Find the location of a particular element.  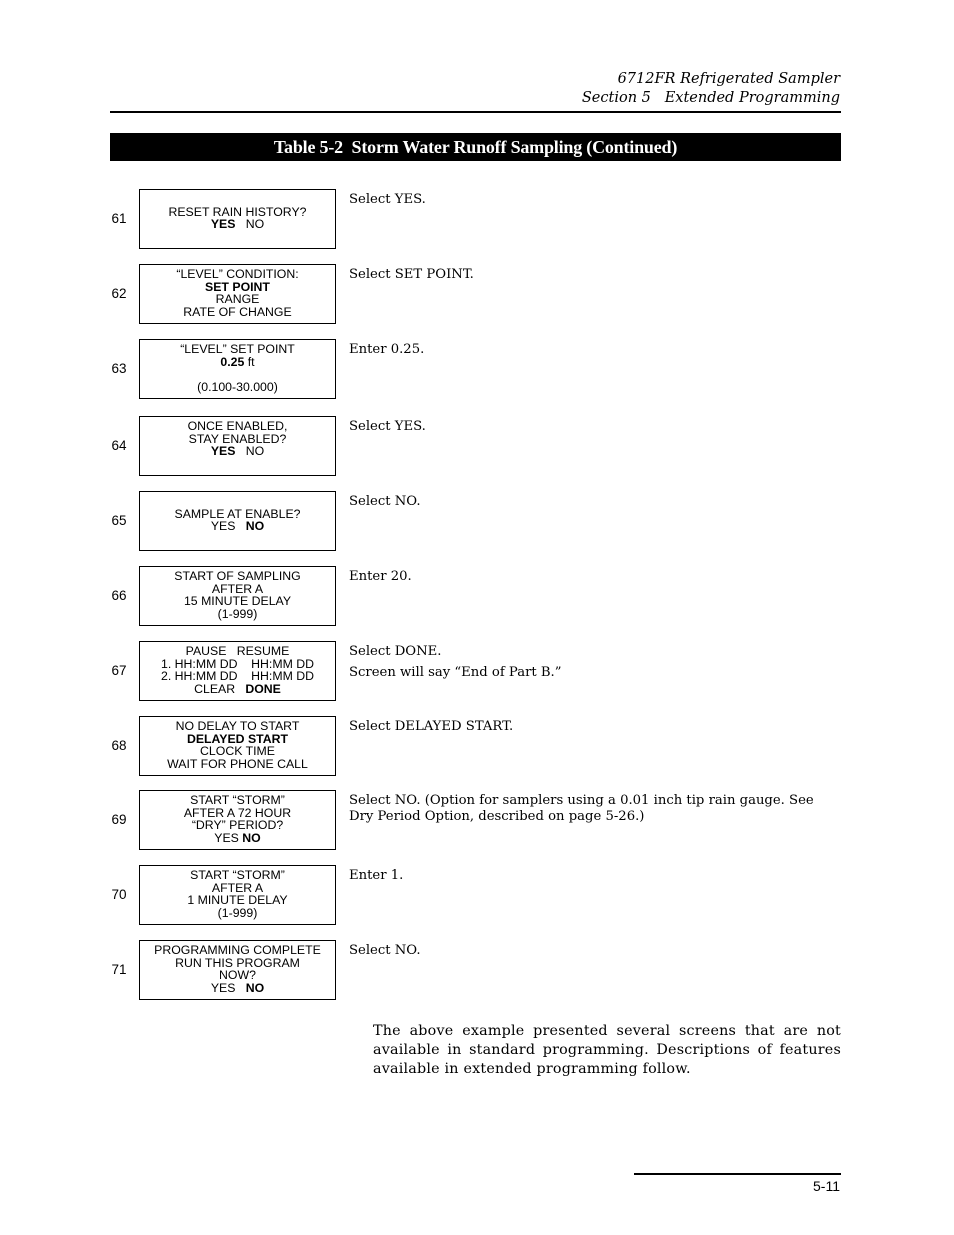

screen-text: RATE OF CHANGE is located at coordinates (237, 311).